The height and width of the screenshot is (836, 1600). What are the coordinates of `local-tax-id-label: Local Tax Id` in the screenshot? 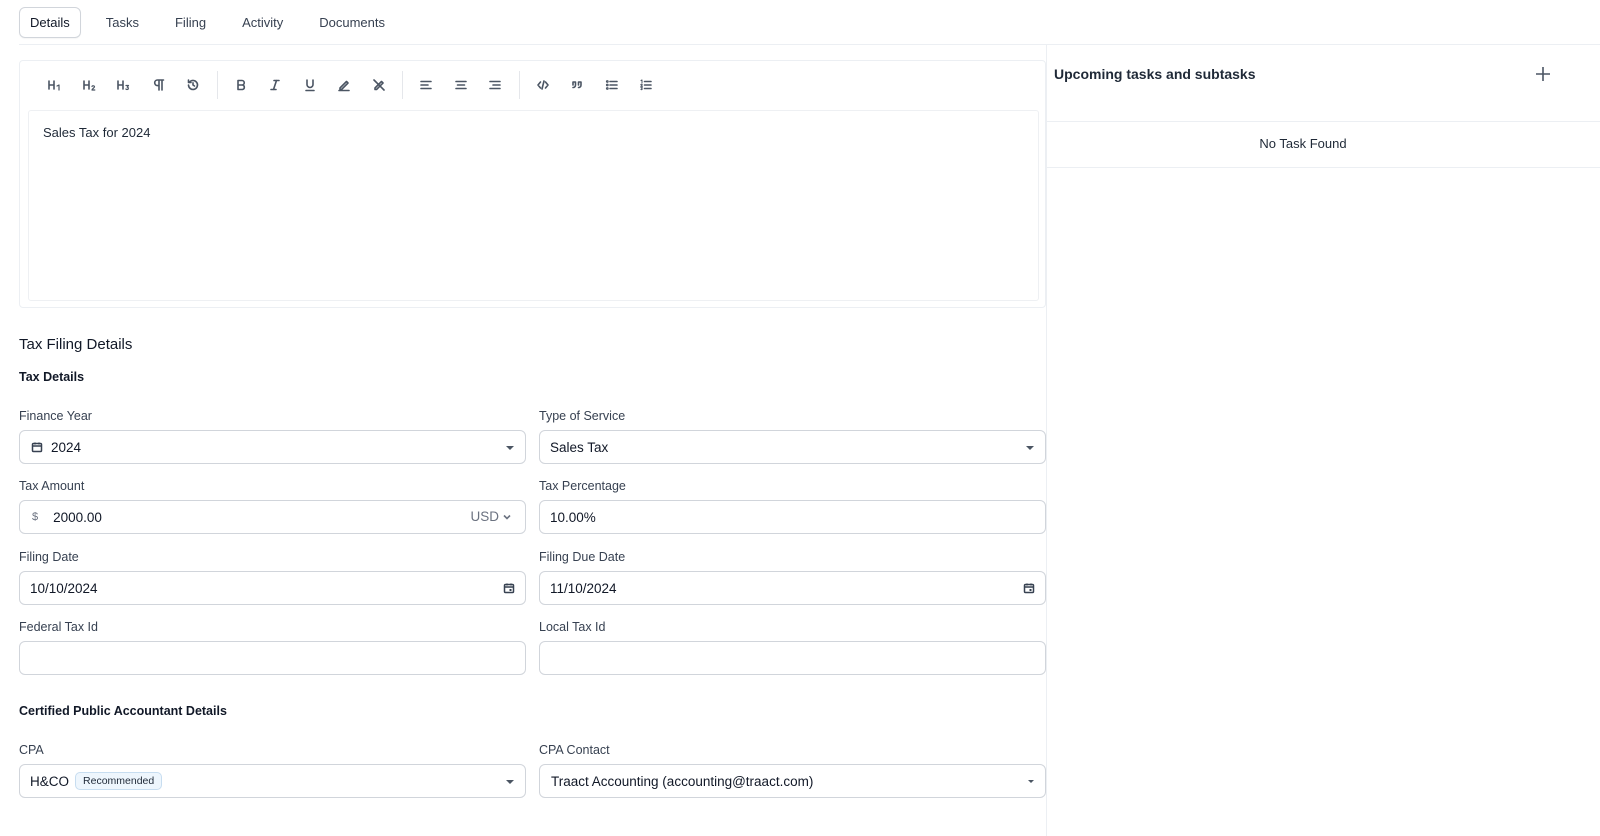 It's located at (572, 627).